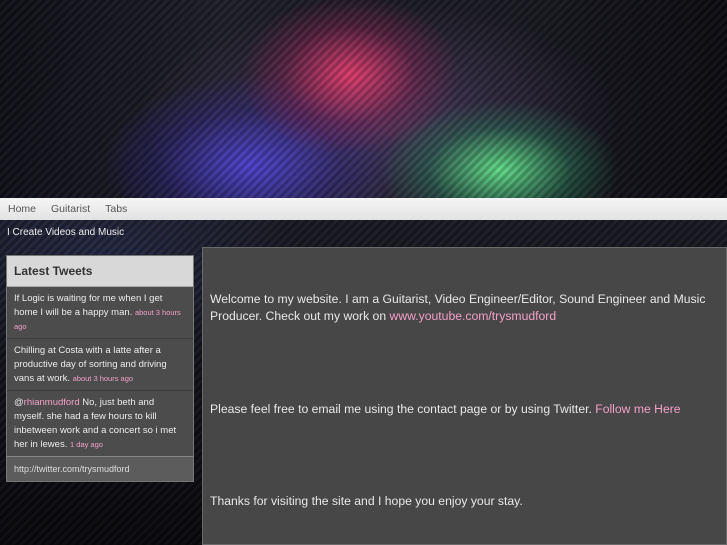 This screenshot has height=545, width=727. What do you see at coordinates (637, 409) in the screenshot?
I see `follow-me-link: Follow me Here` at bounding box center [637, 409].